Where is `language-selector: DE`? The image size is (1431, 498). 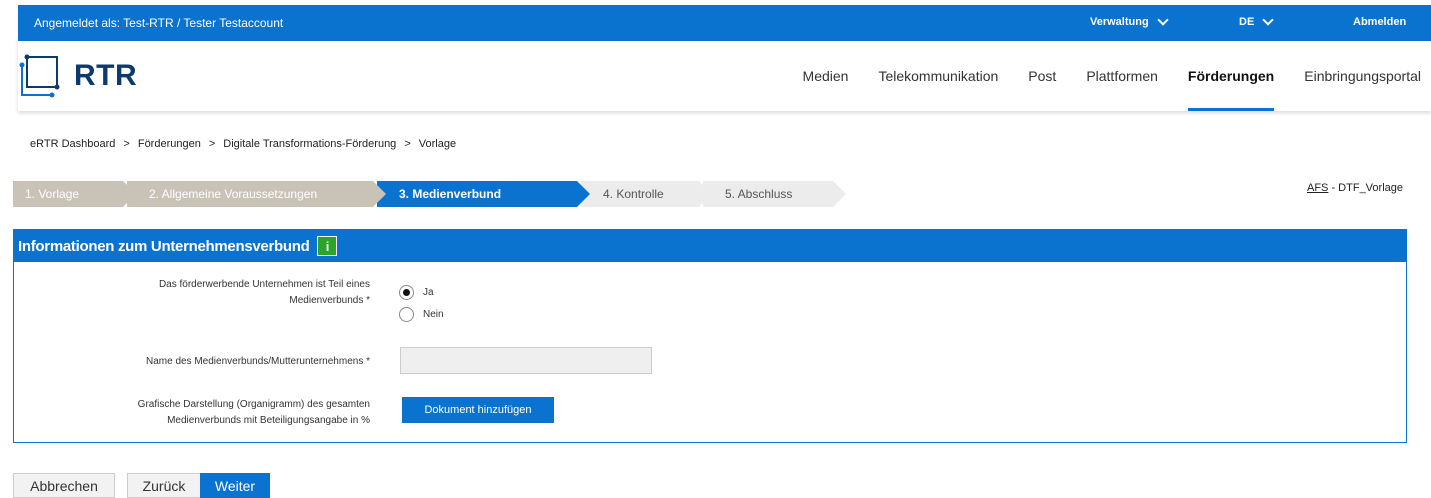 language-selector: DE is located at coordinates (1256, 20).